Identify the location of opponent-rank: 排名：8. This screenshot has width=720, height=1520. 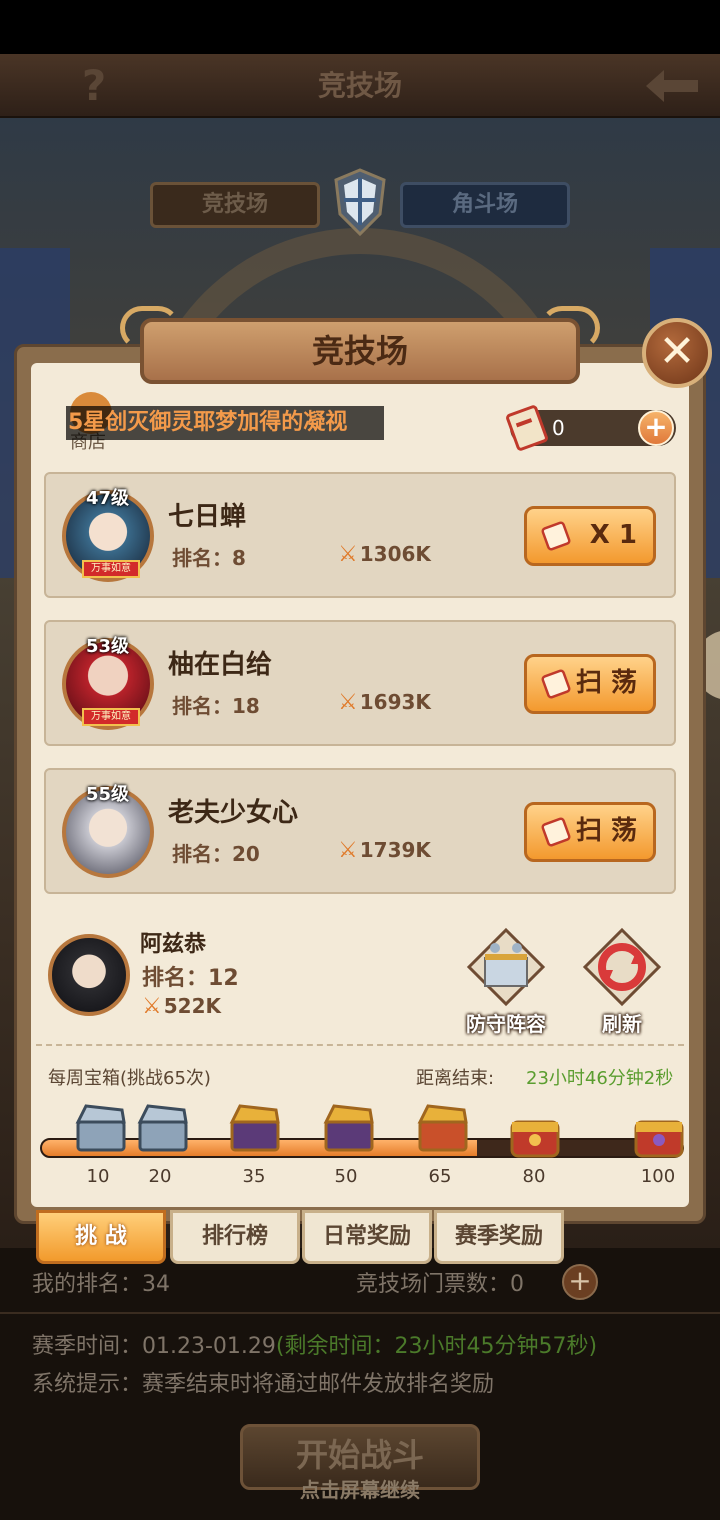
(209, 556).